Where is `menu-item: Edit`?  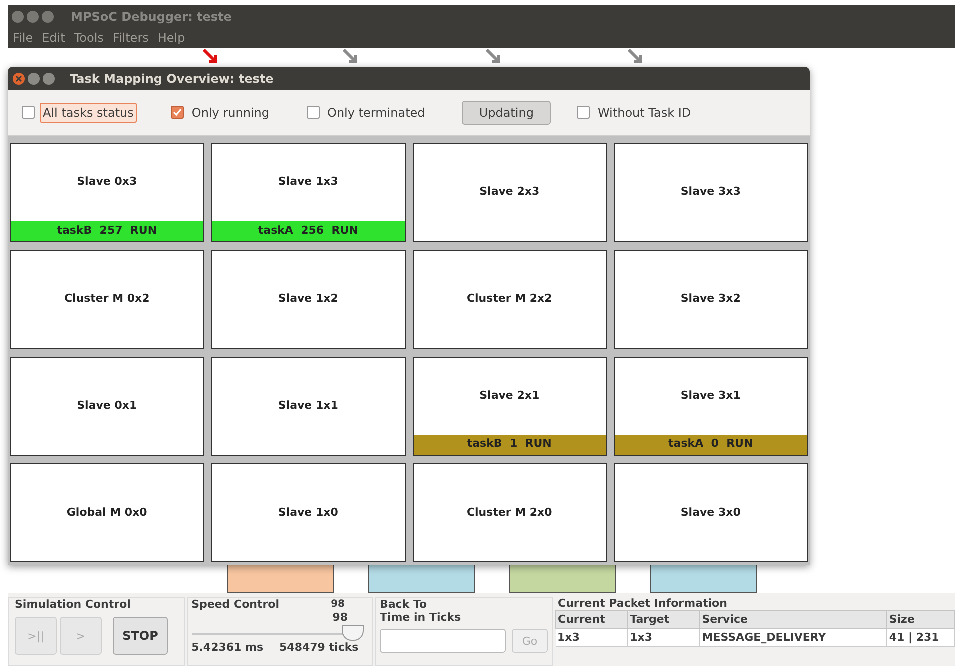
menu-item: Edit is located at coordinates (54, 38).